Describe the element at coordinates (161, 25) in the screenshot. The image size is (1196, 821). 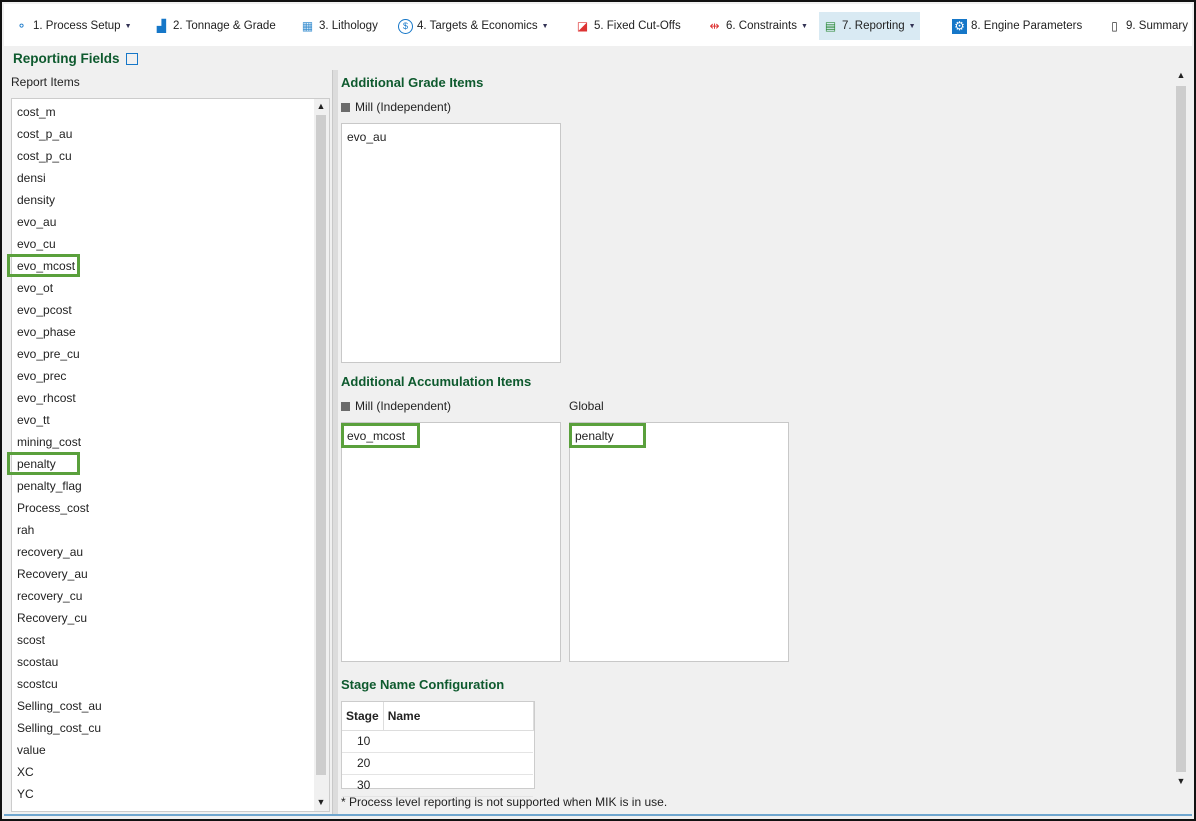
I see `chart-icon: ▟` at that location.